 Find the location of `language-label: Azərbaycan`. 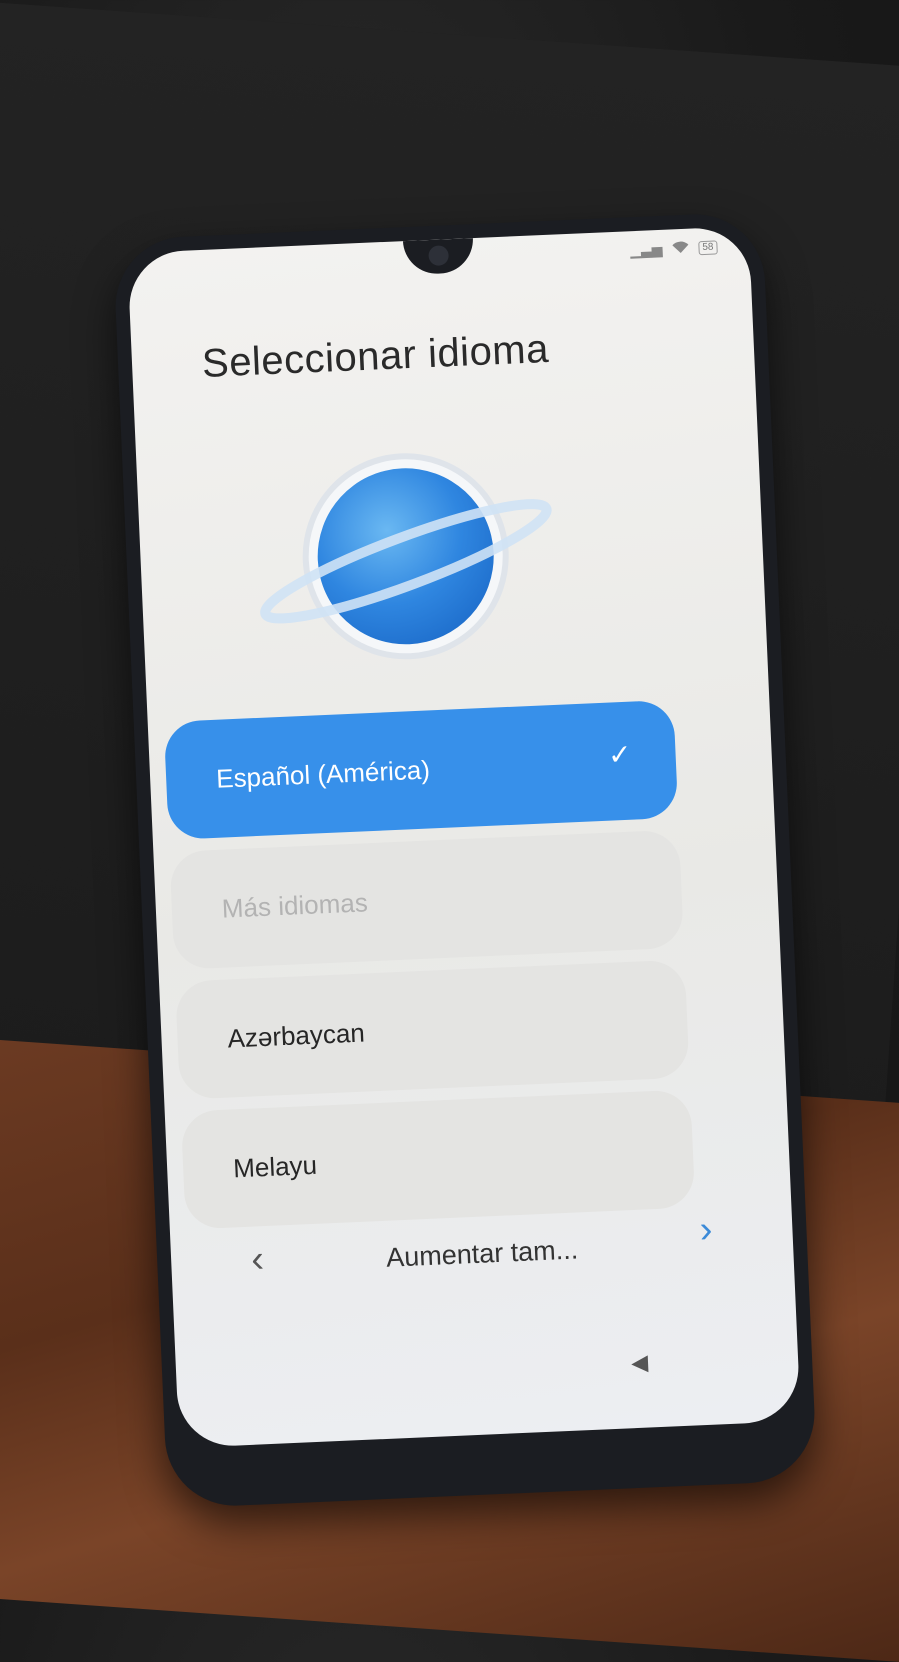

language-label: Azərbaycan is located at coordinates (296, 1035).